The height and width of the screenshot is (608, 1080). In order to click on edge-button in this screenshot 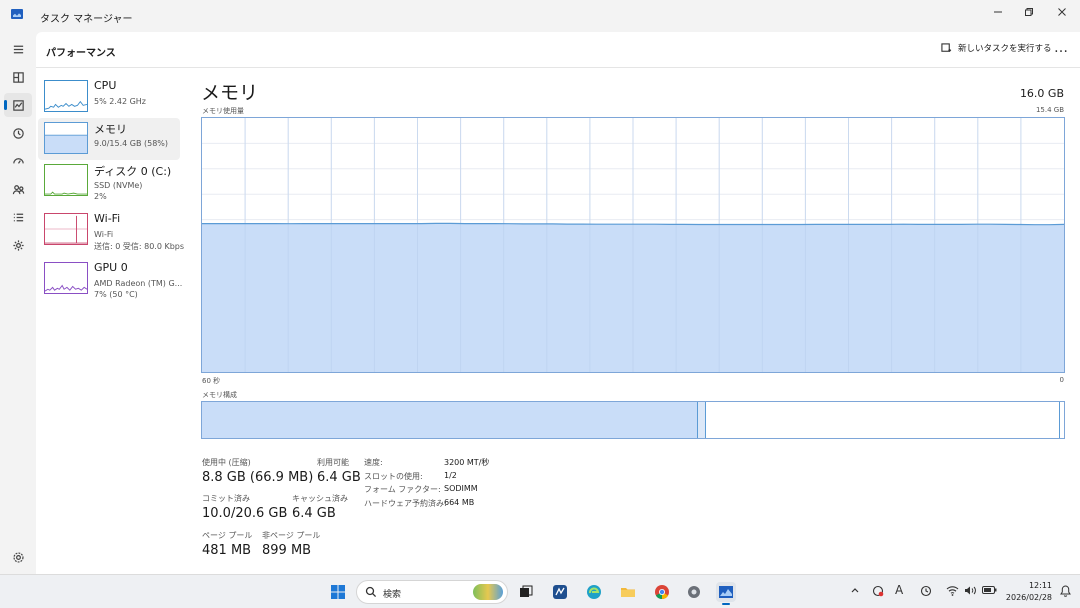, I will do `click(594, 592)`.